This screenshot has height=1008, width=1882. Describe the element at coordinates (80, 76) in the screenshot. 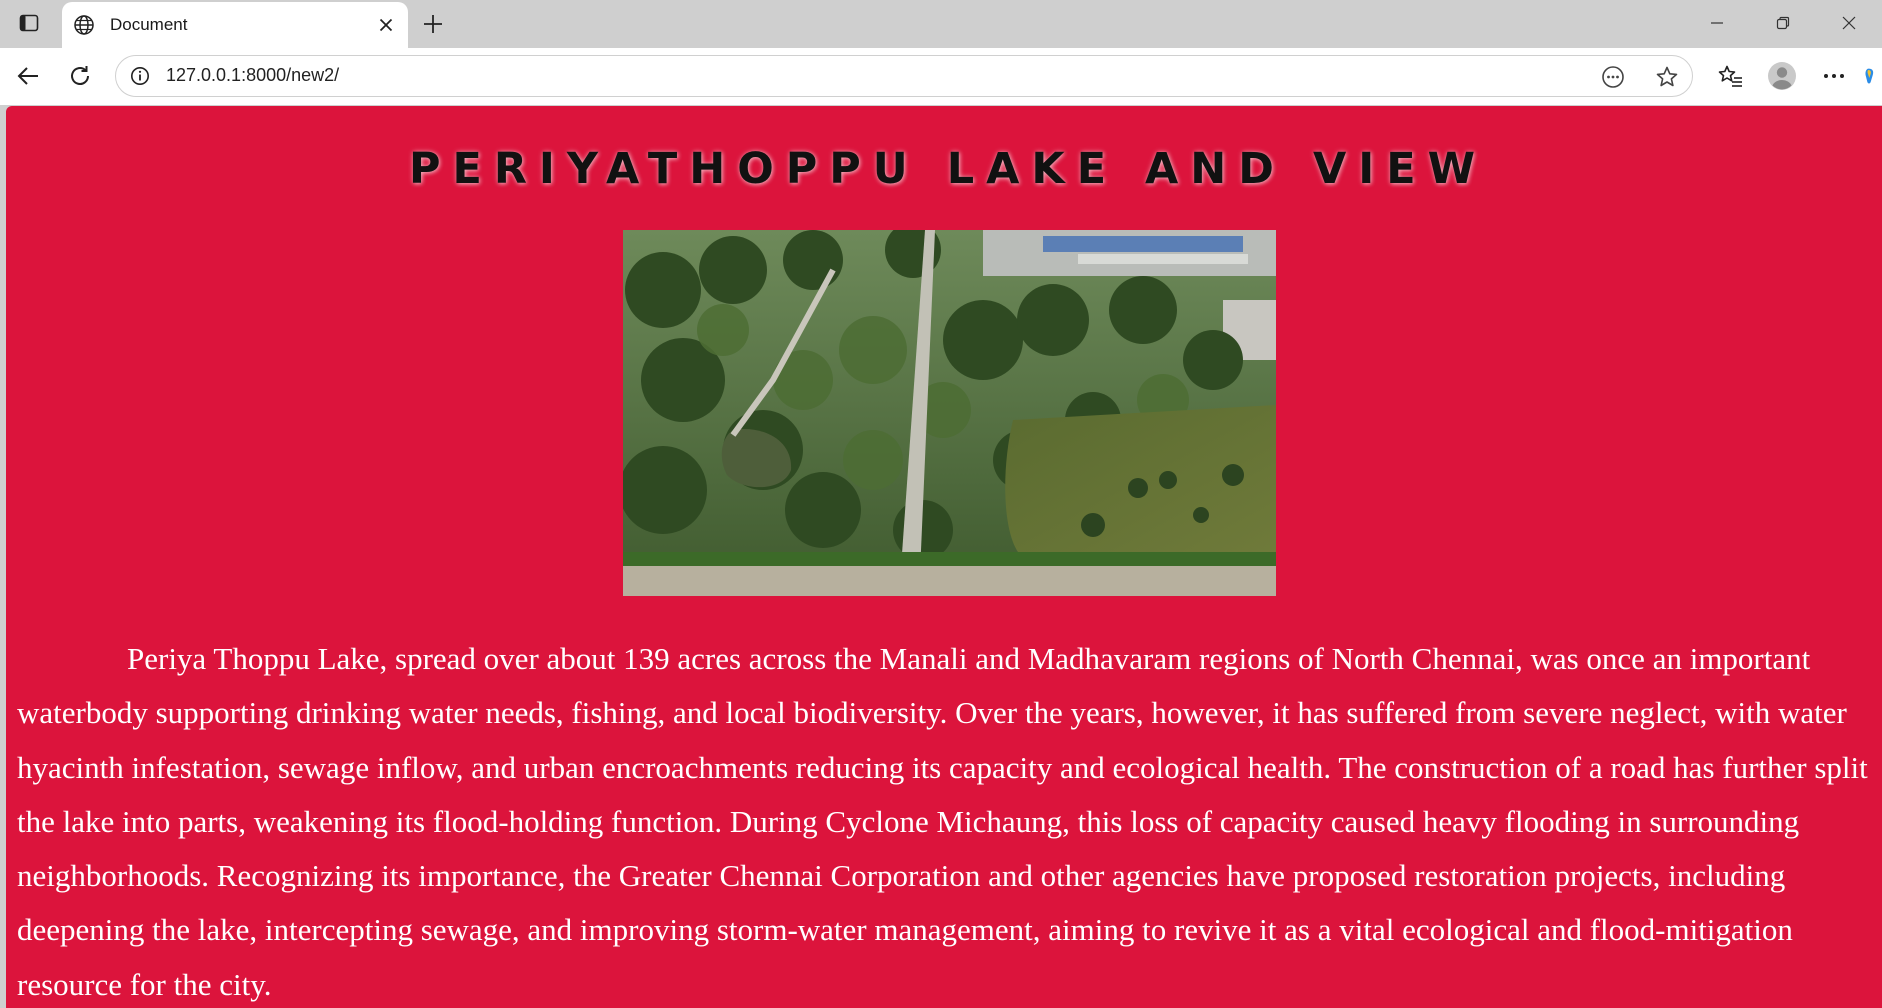

I see `reload-icon` at that location.